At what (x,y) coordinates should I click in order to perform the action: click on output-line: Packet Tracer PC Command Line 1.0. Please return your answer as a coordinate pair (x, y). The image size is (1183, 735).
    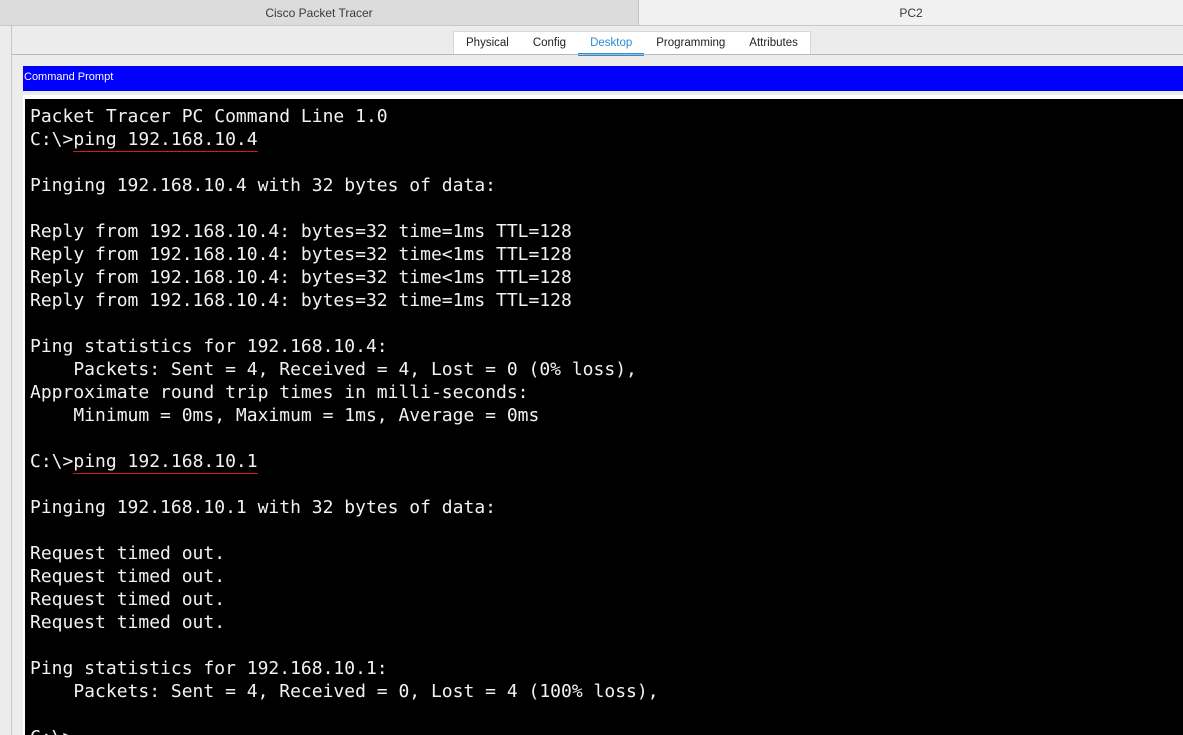
    Looking at the image, I should click on (209, 116).